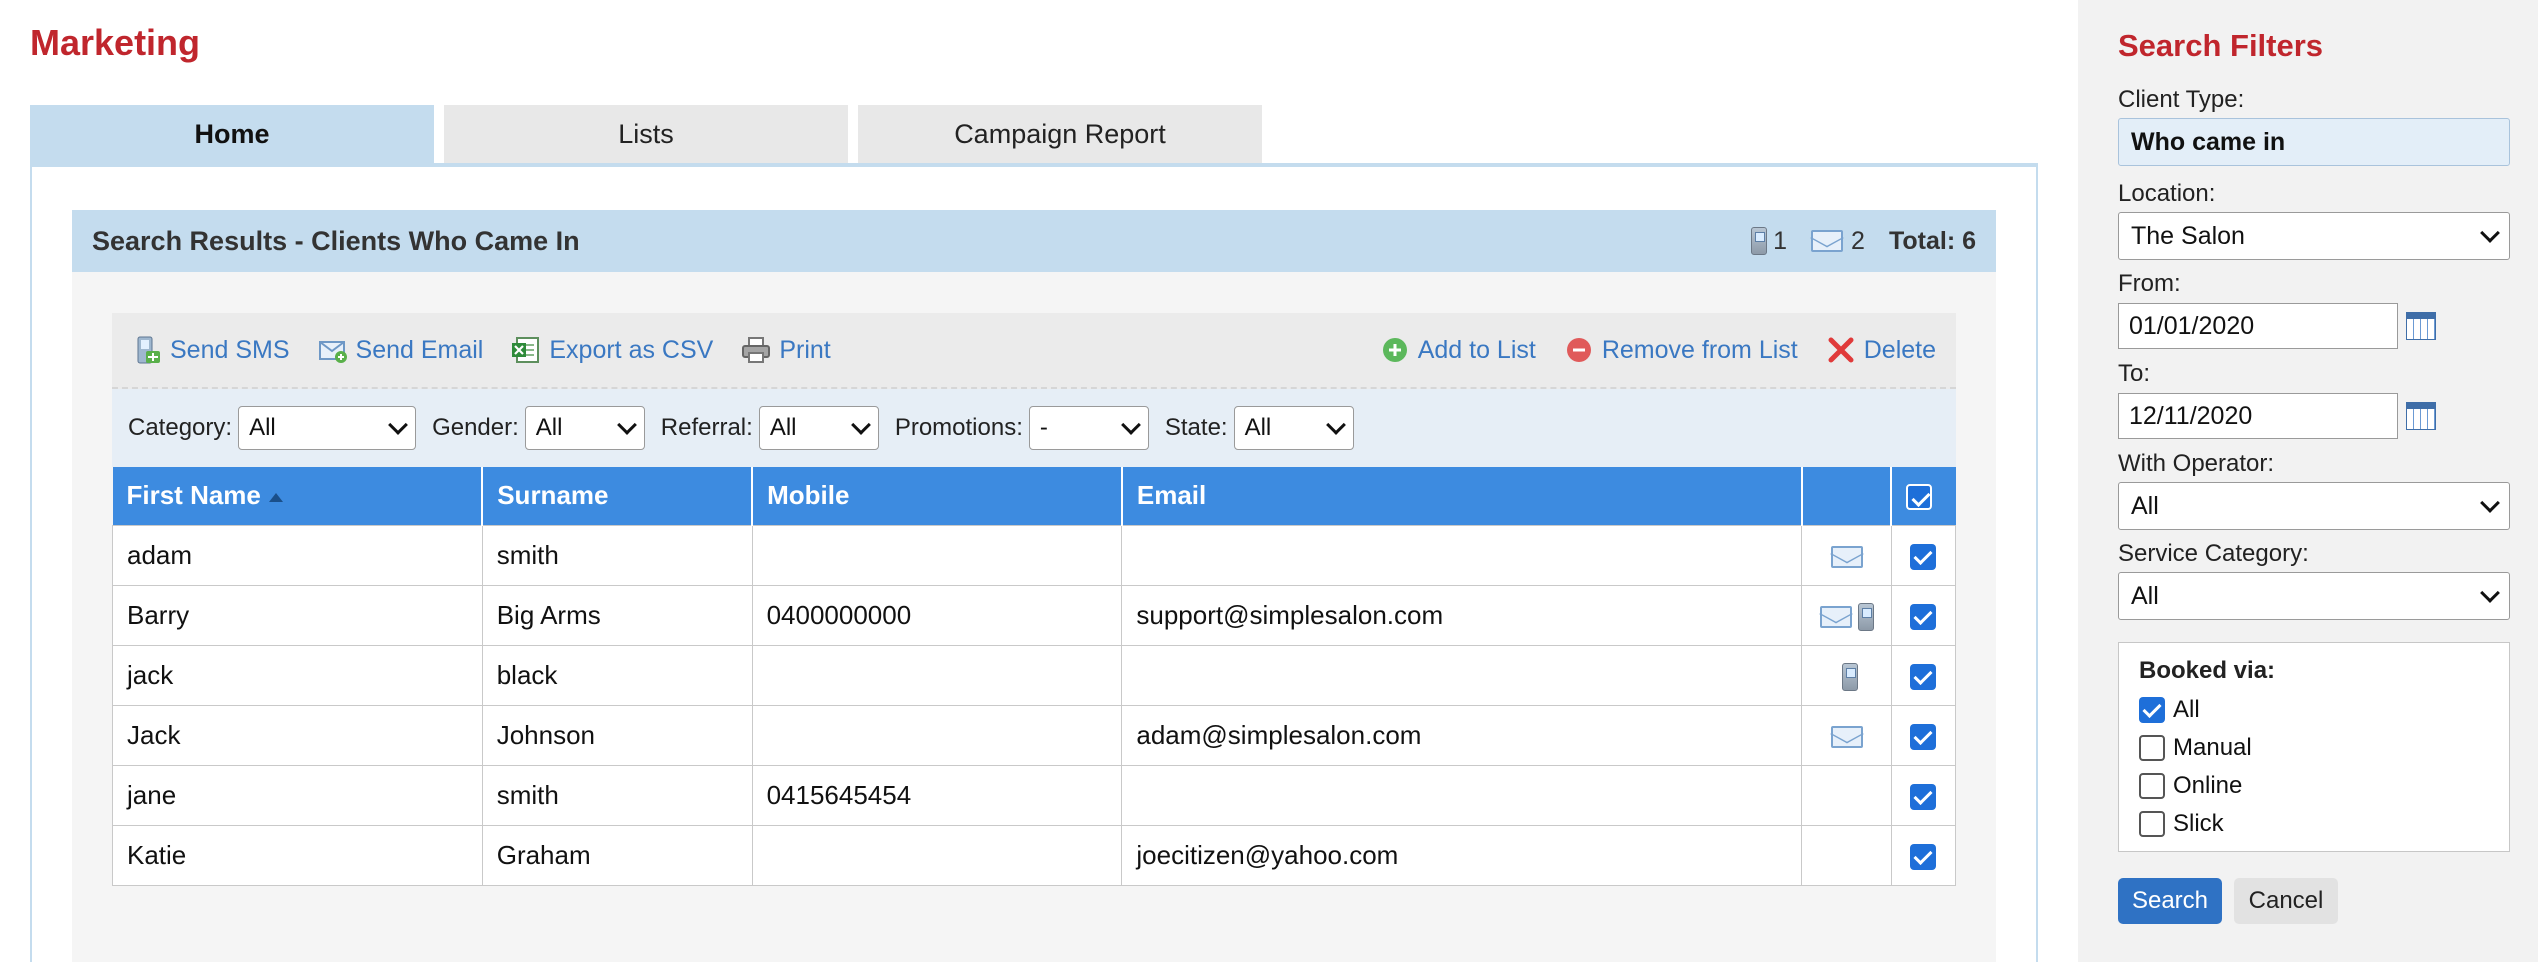 This screenshot has height=962, width=2538. I want to click on sms-icon, so click(147, 350).